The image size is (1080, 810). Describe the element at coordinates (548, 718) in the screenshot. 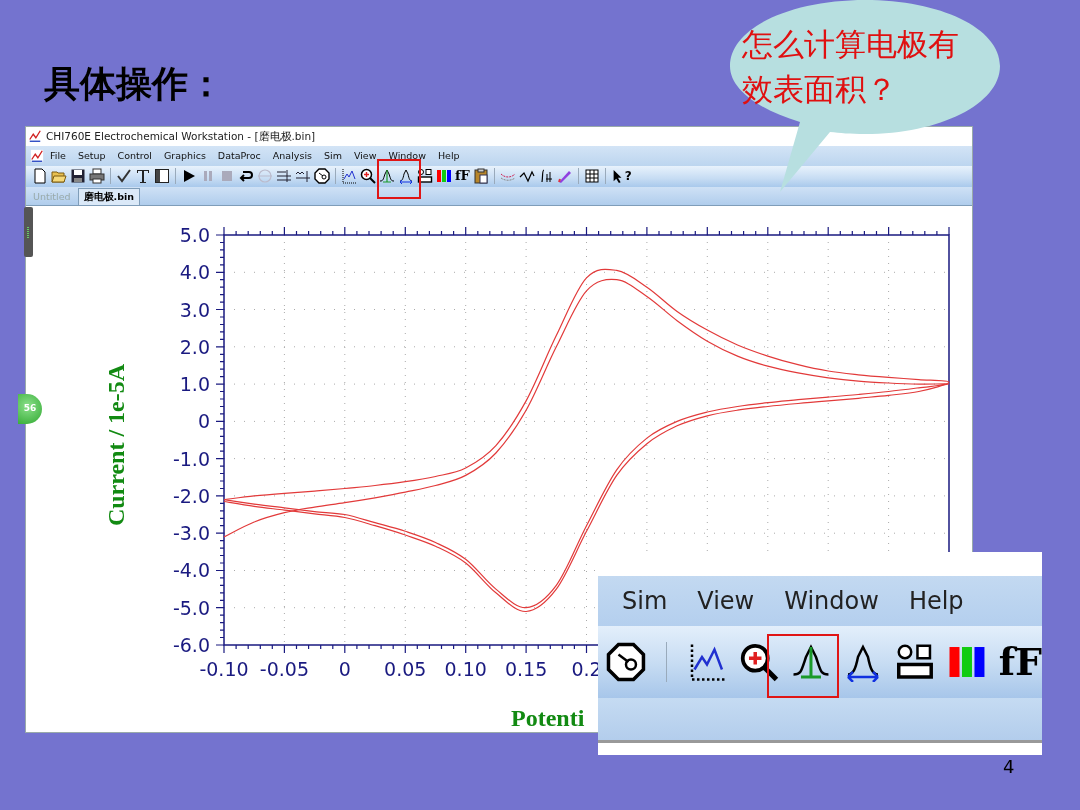

I see `axis-title: Potenti` at that location.